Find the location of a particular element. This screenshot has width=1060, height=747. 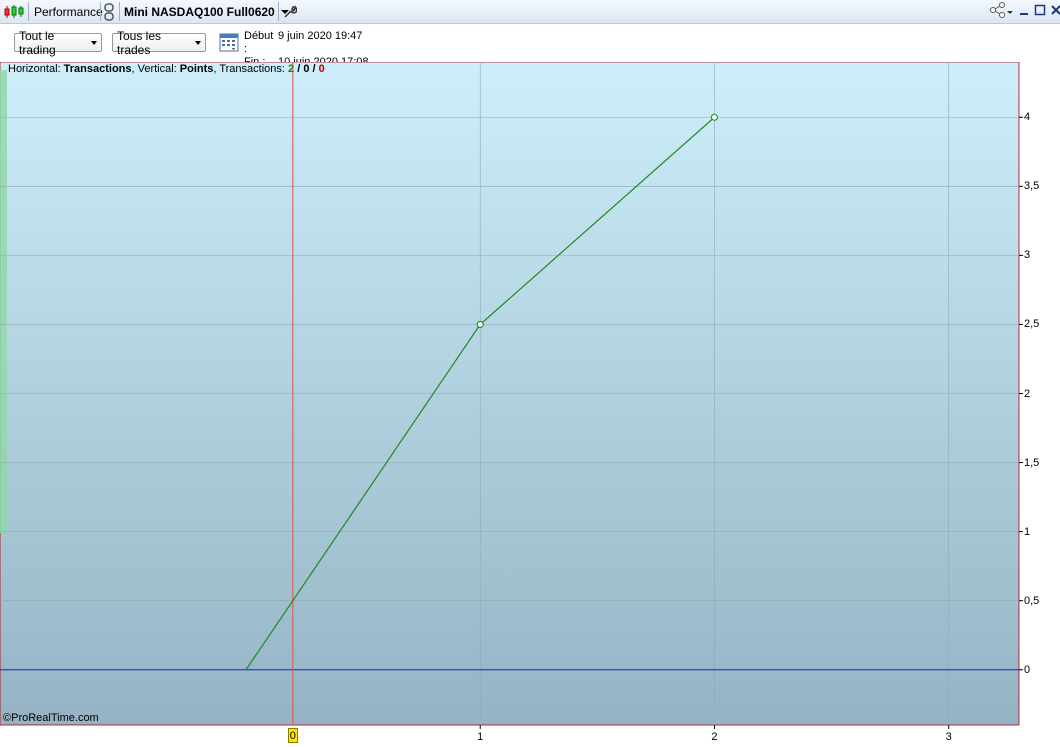

trading-filter-label: Tout le trading is located at coordinates (37, 42).